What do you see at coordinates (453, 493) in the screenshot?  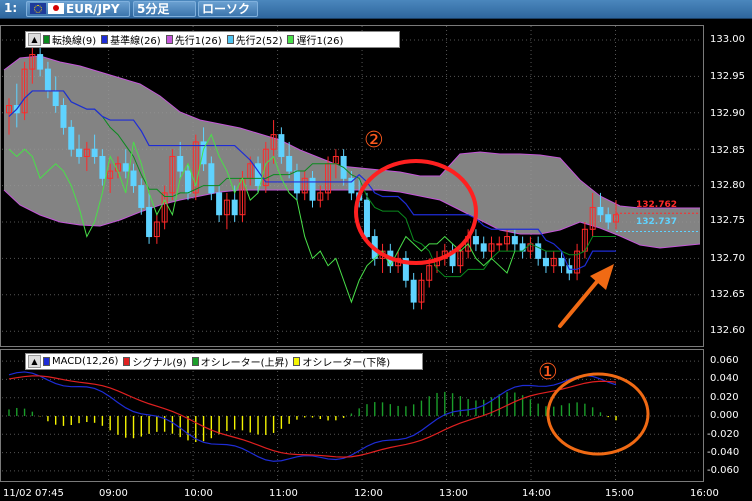 I see `time-tick-label: 13:00` at bounding box center [453, 493].